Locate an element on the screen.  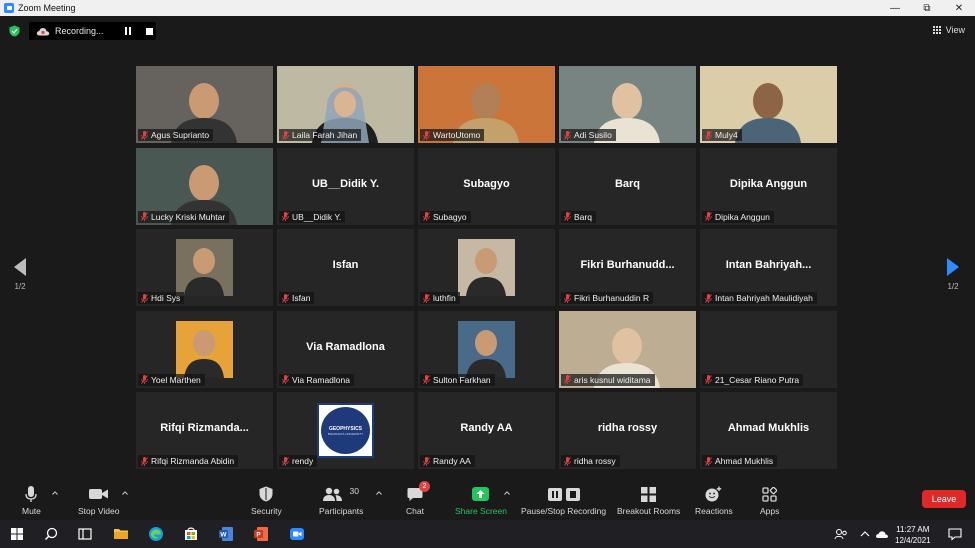
participant-tile-lucky-kriski-muhtar: Lucky Kriski Muhtar is located at coordinates (204, 186).